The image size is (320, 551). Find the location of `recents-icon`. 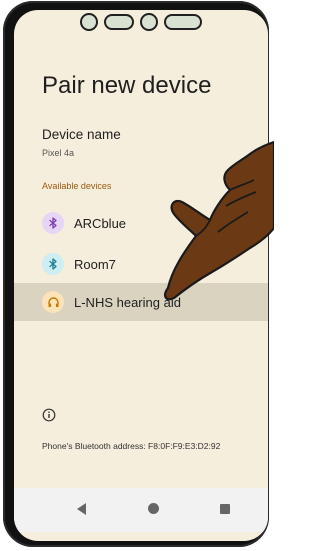

recents-icon is located at coordinates (225, 509).